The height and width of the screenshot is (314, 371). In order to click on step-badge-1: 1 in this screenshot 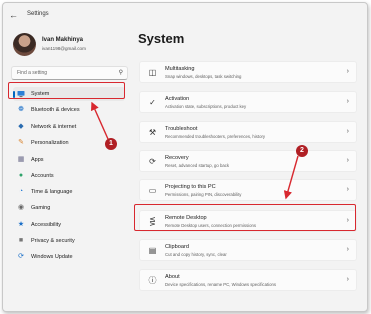, I will do `click(111, 144)`.